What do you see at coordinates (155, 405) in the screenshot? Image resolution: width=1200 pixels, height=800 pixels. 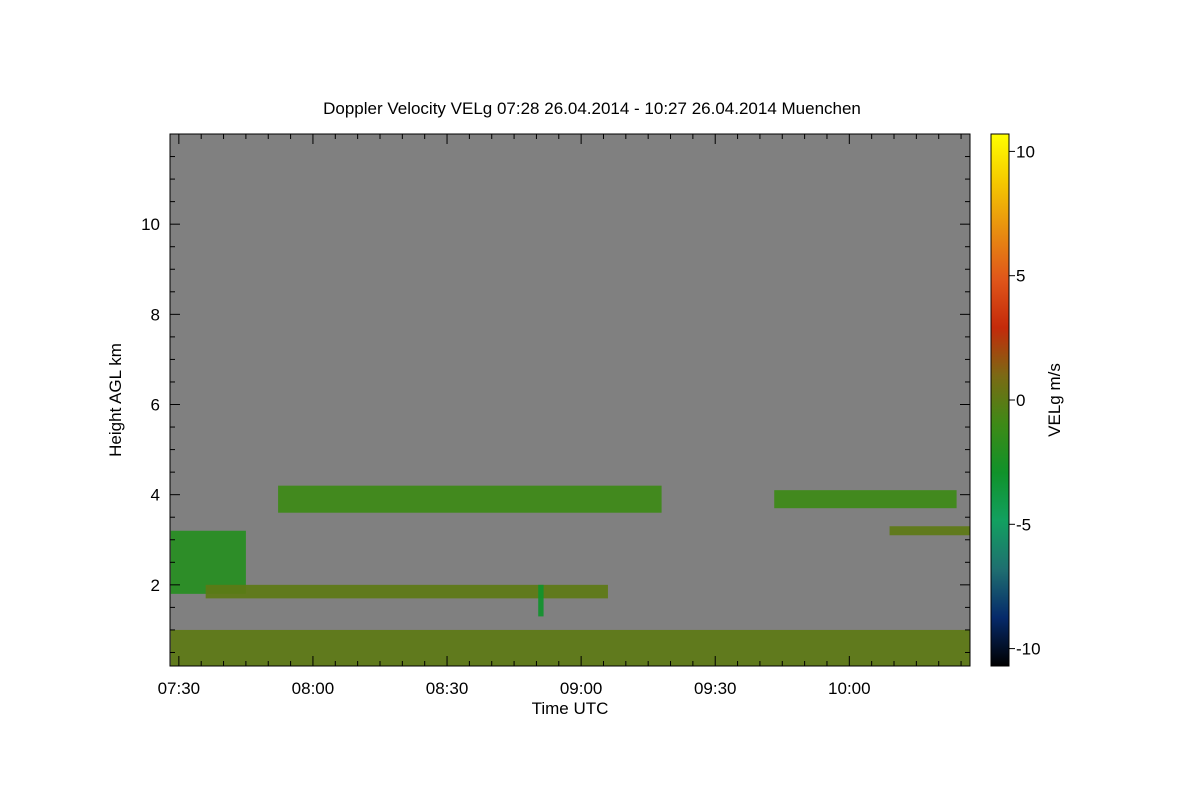 I see `y-tick-label: 6` at bounding box center [155, 405].